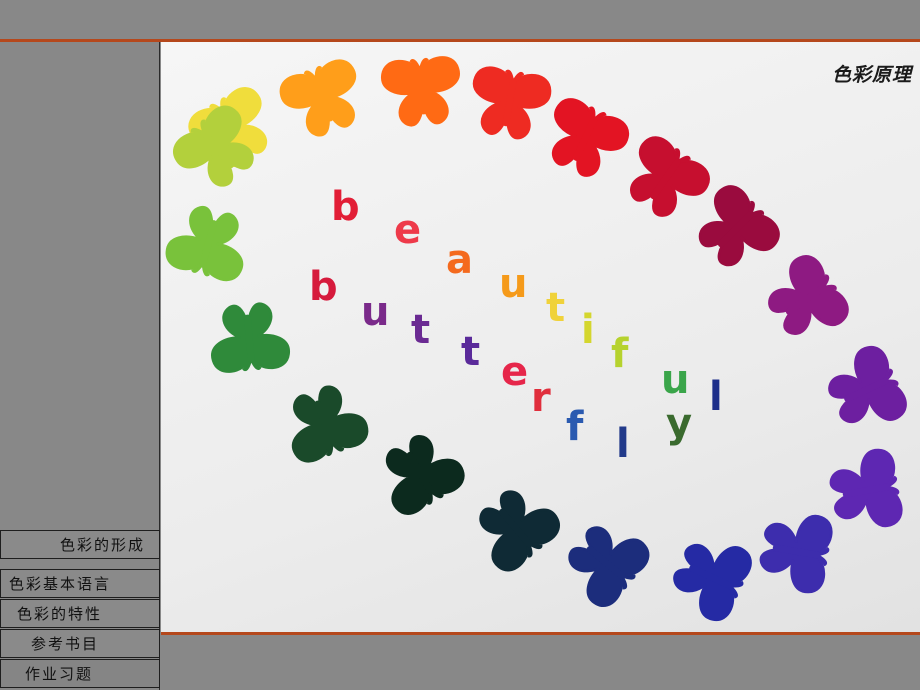 Image resolution: width=920 pixels, height=690 pixels. I want to click on menu-reference-books: 参考书目, so click(80, 643).